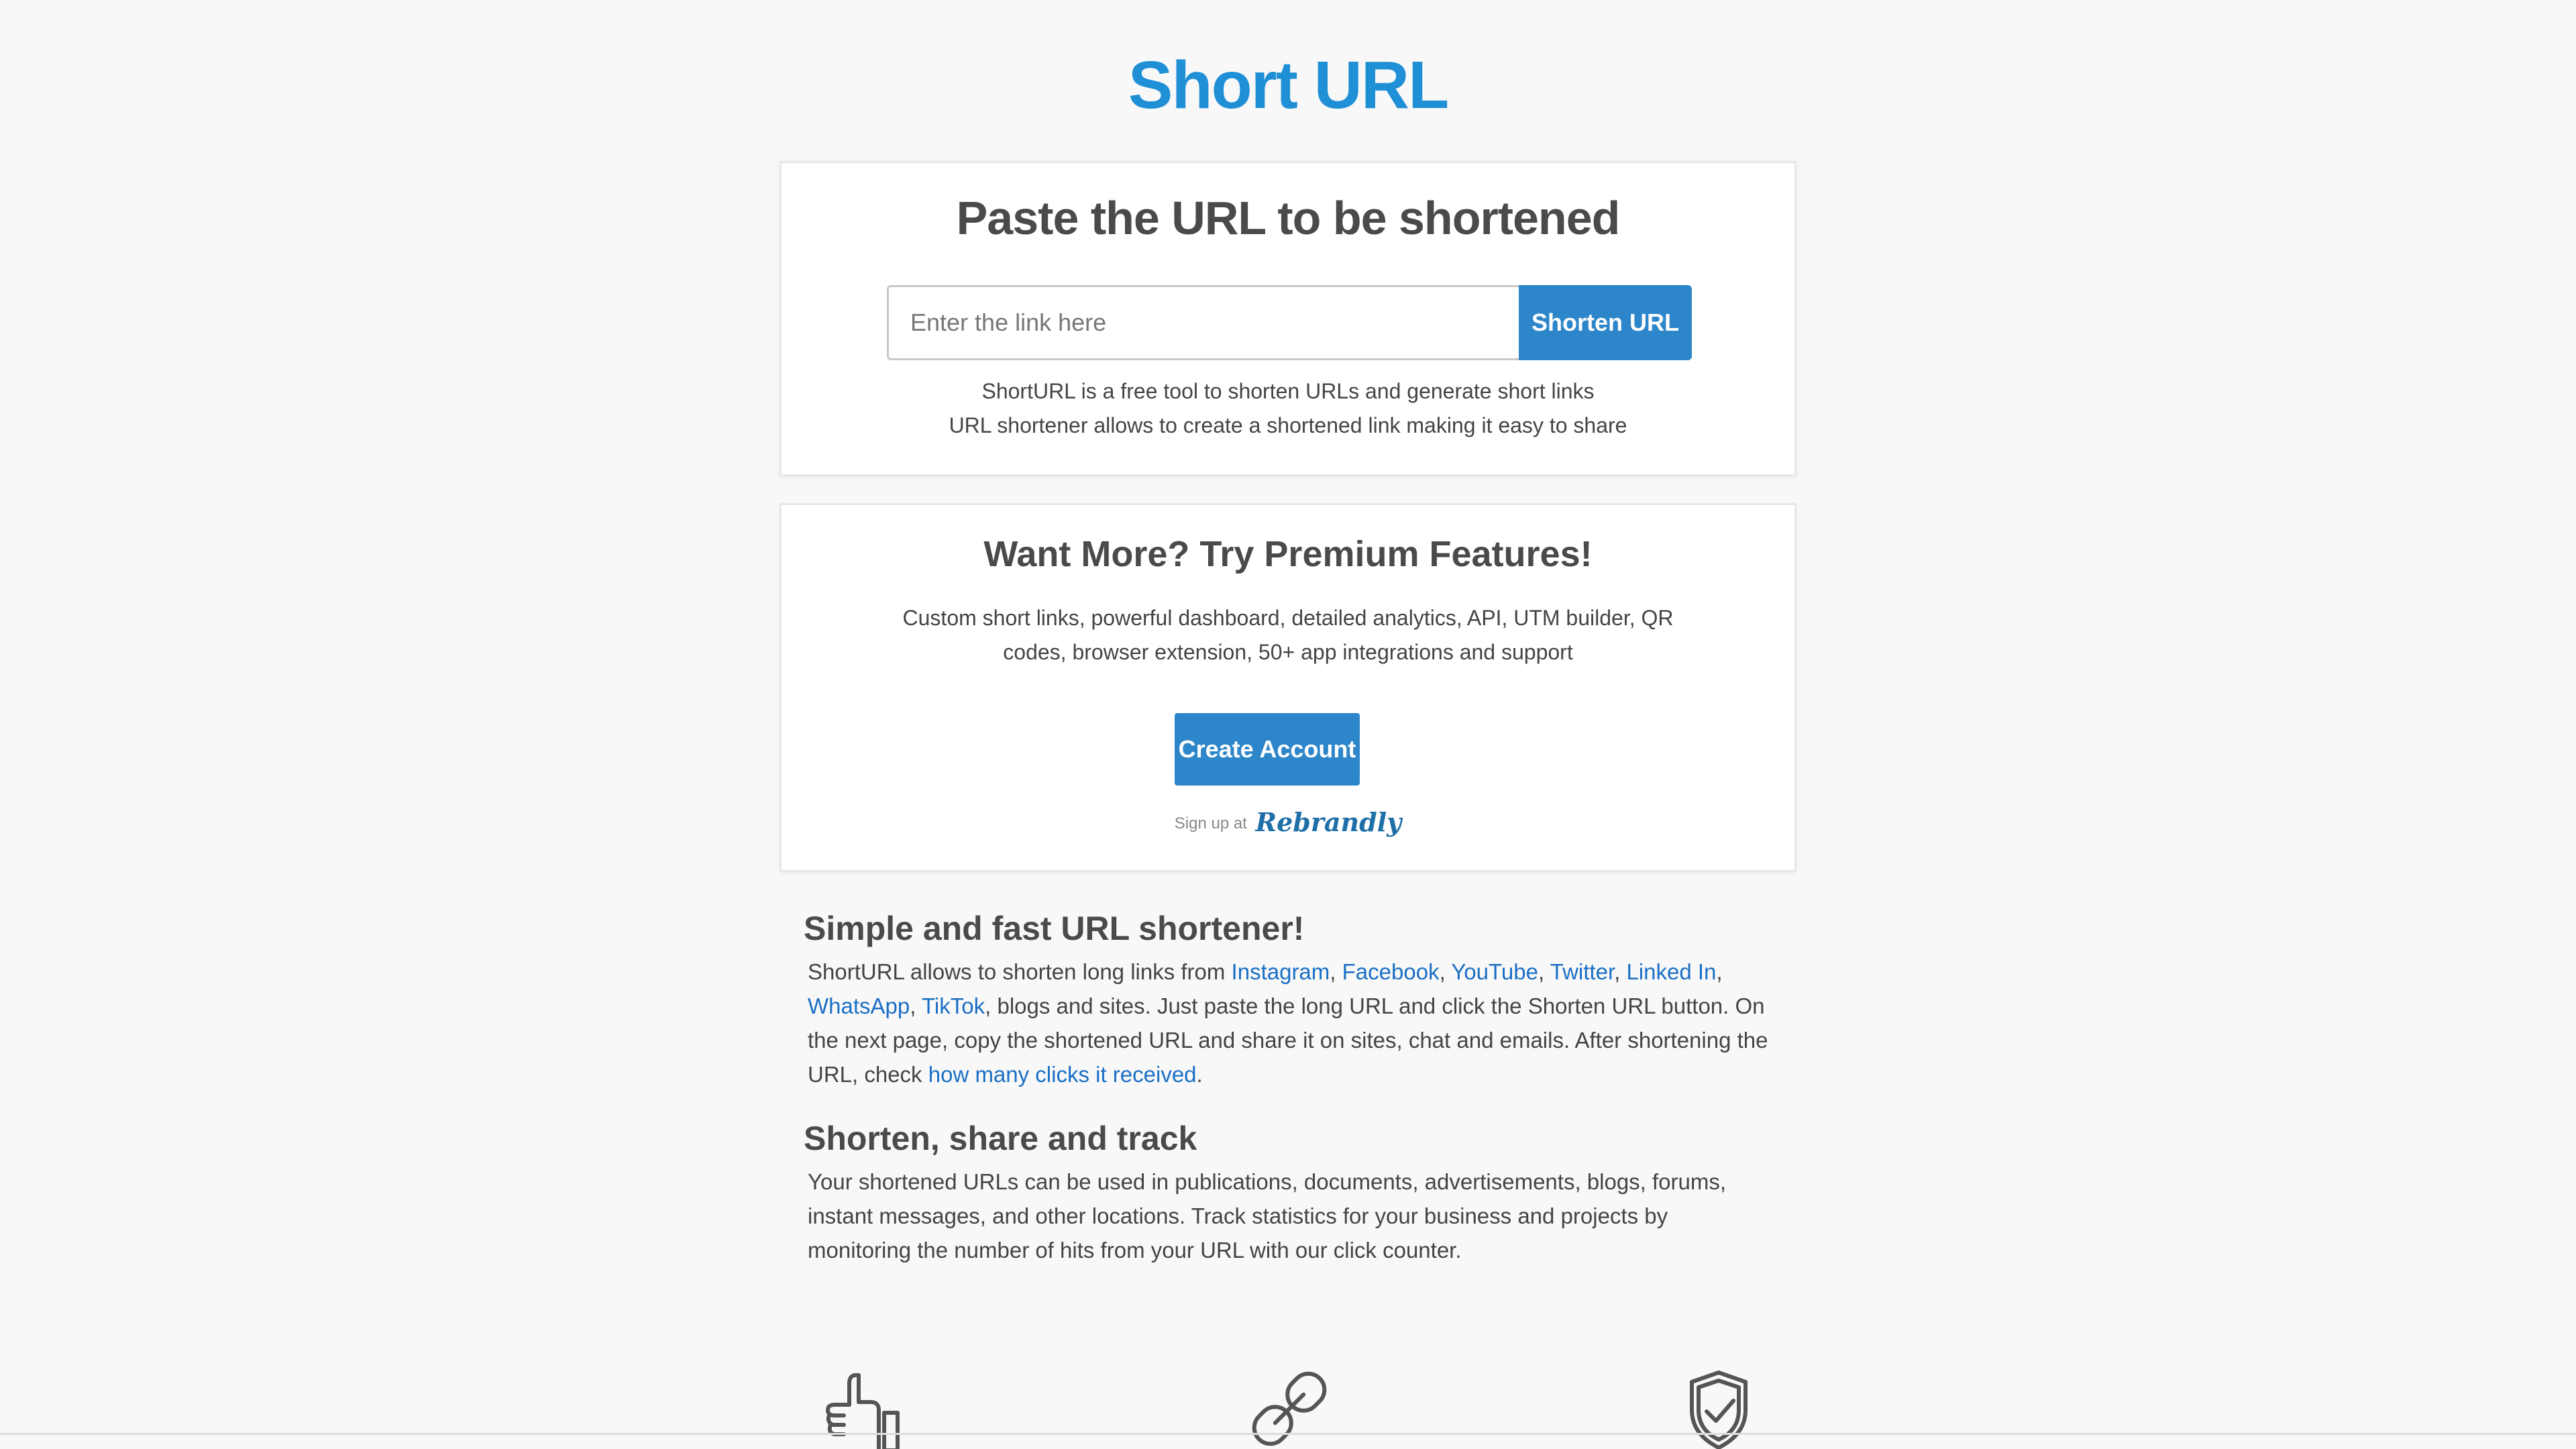  What do you see at coordinates (1000, 1138) in the screenshot?
I see `section-heading-share: Shorten, share and track` at bounding box center [1000, 1138].